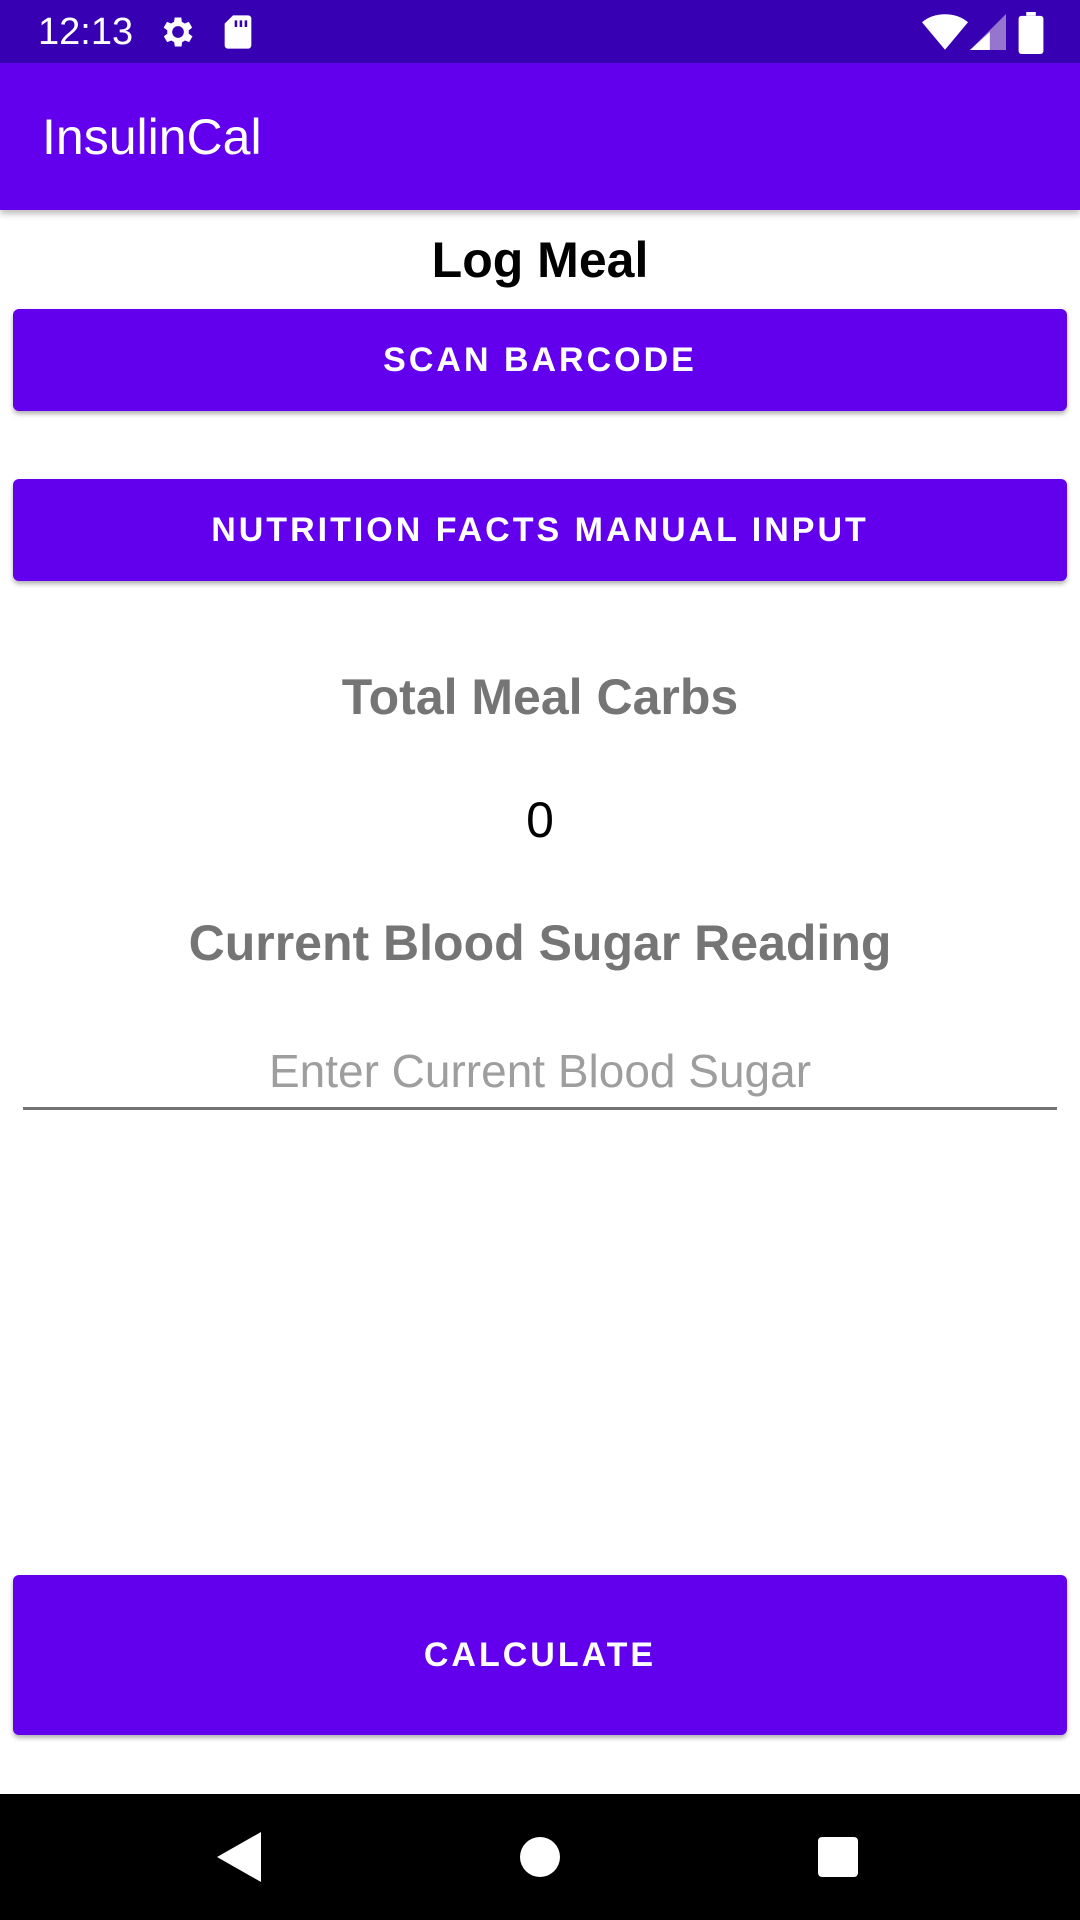  What do you see at coordinates (540, 136) in the screenshot?
I see `app-bar: InsulinCal` at bounding box center [540, 136].